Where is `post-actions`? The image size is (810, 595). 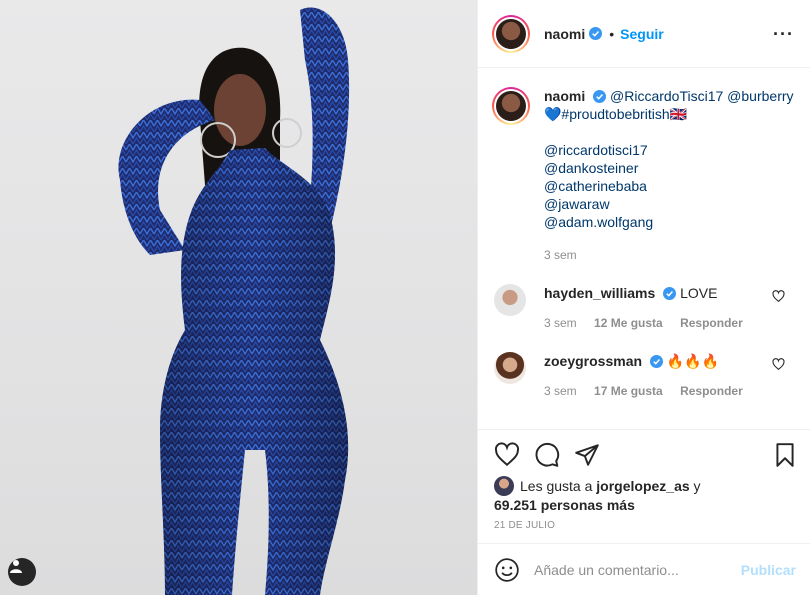
post-actions is located at coordinates (646, 455).